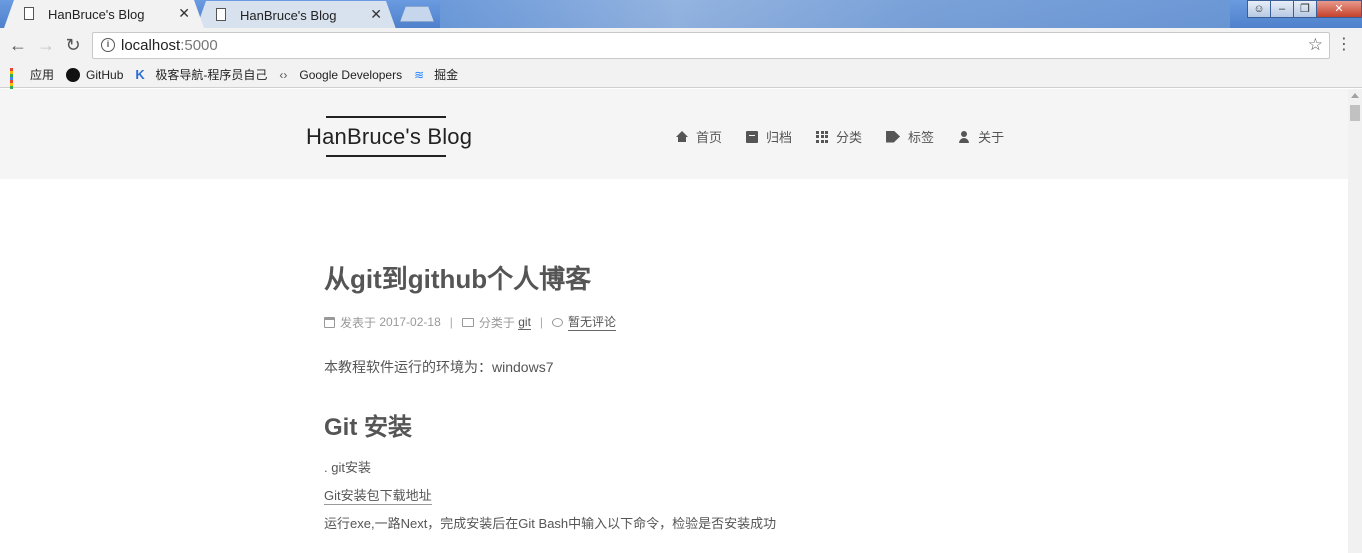  I want to click on nav-label: 首页, so click(709, 137).